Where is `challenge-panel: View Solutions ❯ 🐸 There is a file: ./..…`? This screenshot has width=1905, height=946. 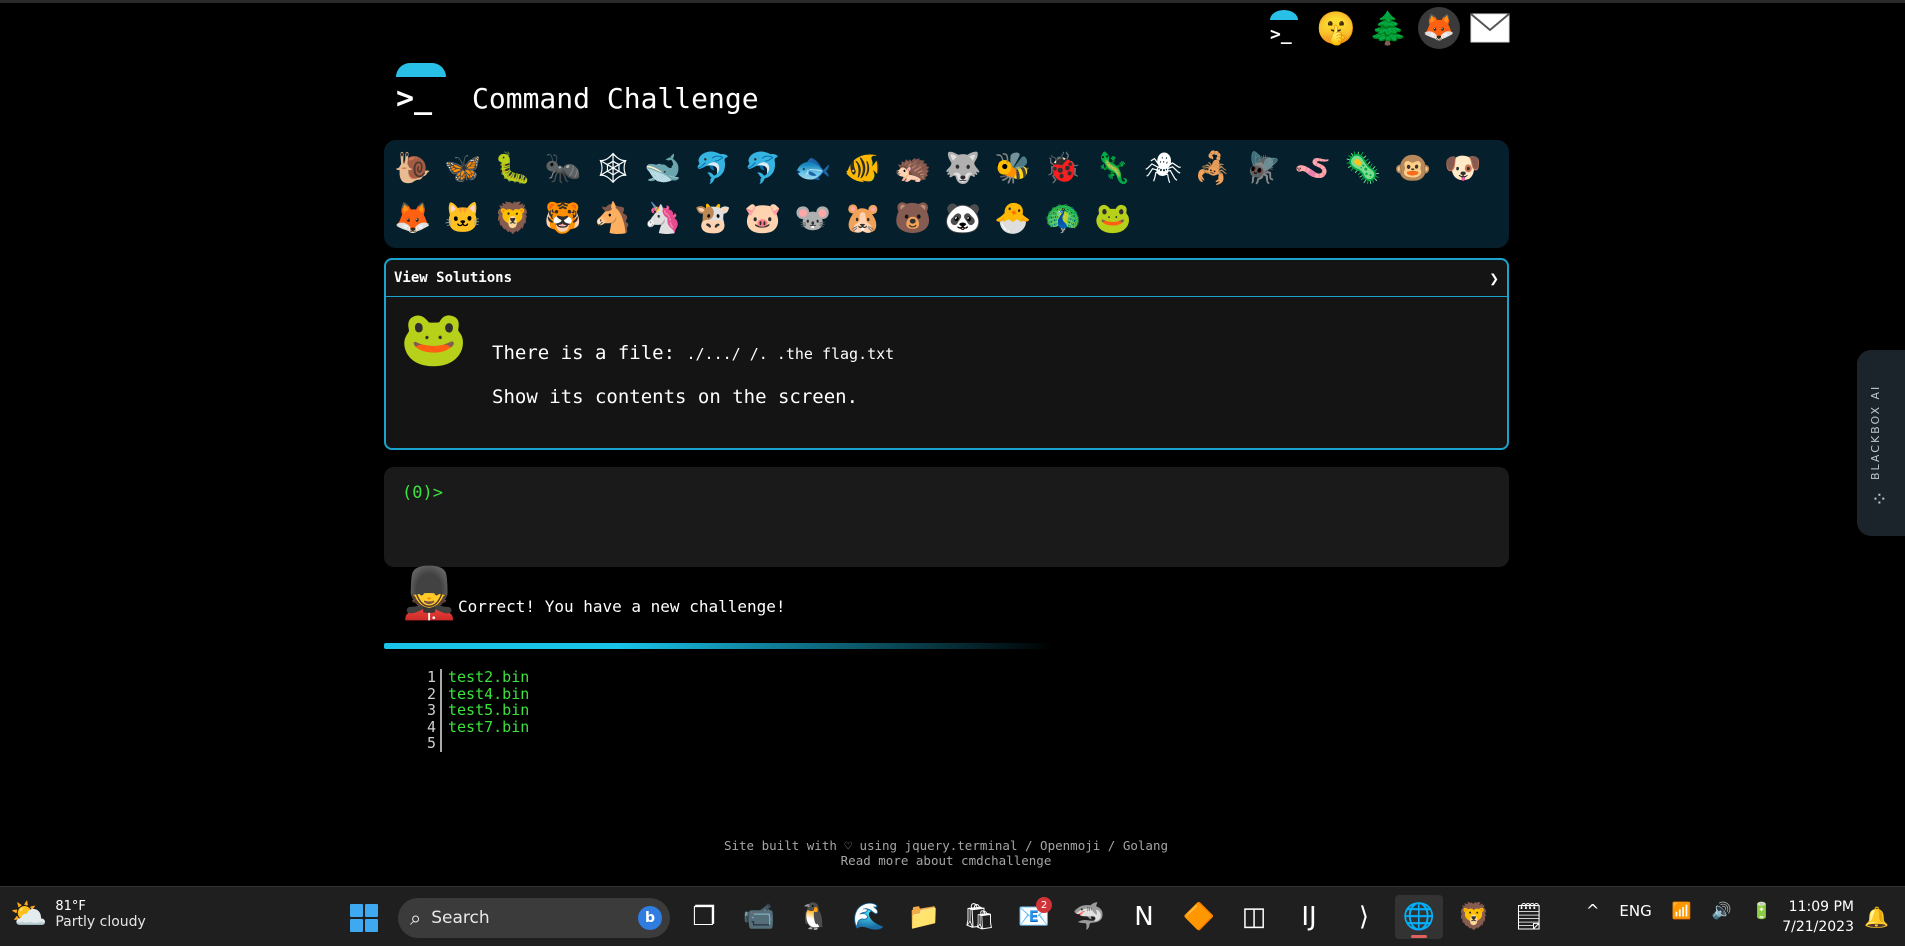
challenge-panel: View Solutions ❯ 🐸 There is a file: ./..… is located at coordinates (946, 354).